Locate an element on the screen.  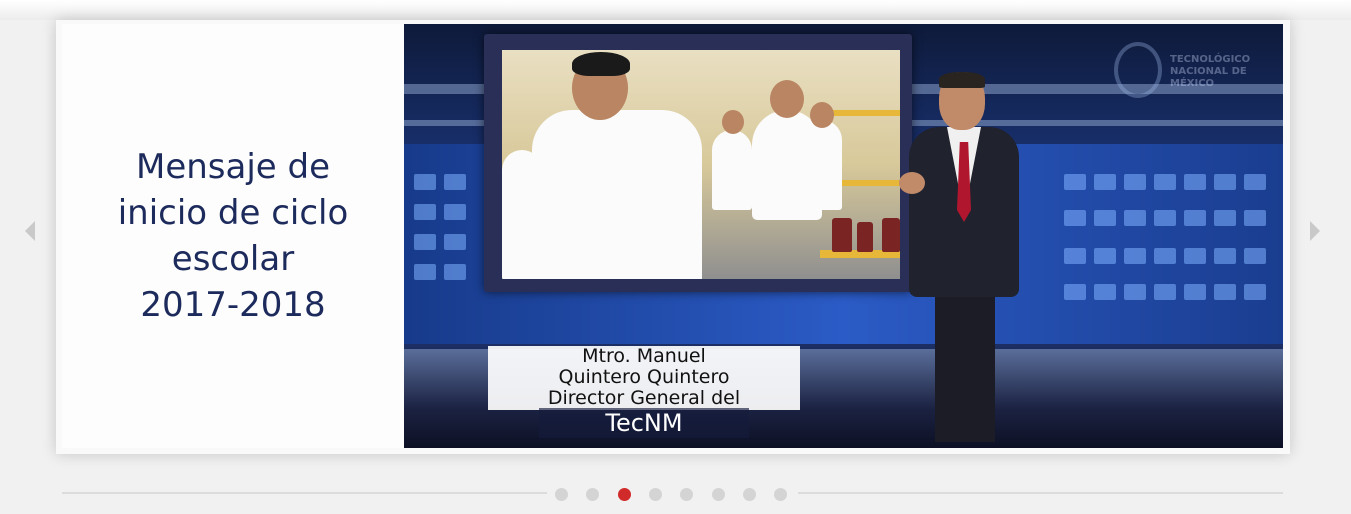
watermark: TECNOLÓGICO NACIONAL DE MÉXICO is located at coordinates (1194, 69).